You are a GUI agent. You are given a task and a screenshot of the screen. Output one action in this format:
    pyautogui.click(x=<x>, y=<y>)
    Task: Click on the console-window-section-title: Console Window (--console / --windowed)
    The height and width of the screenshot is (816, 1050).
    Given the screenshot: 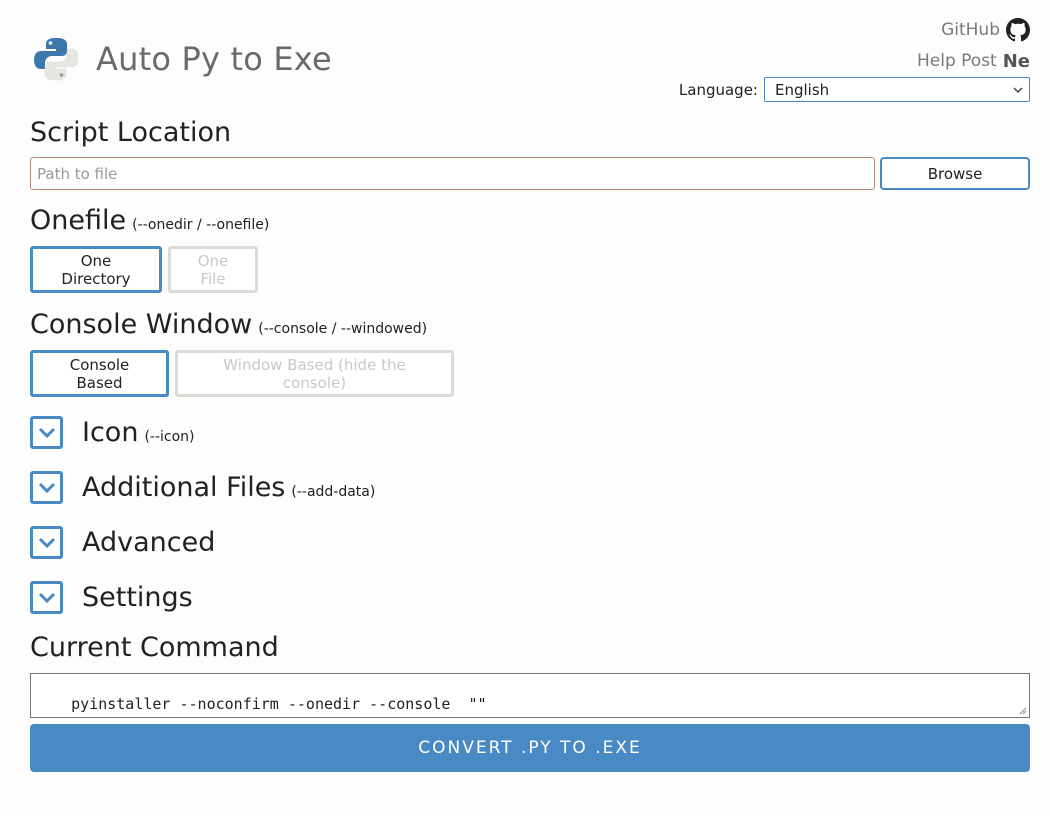 What is the action you would take?
    pyautogui.click(x=228, y=324)
    